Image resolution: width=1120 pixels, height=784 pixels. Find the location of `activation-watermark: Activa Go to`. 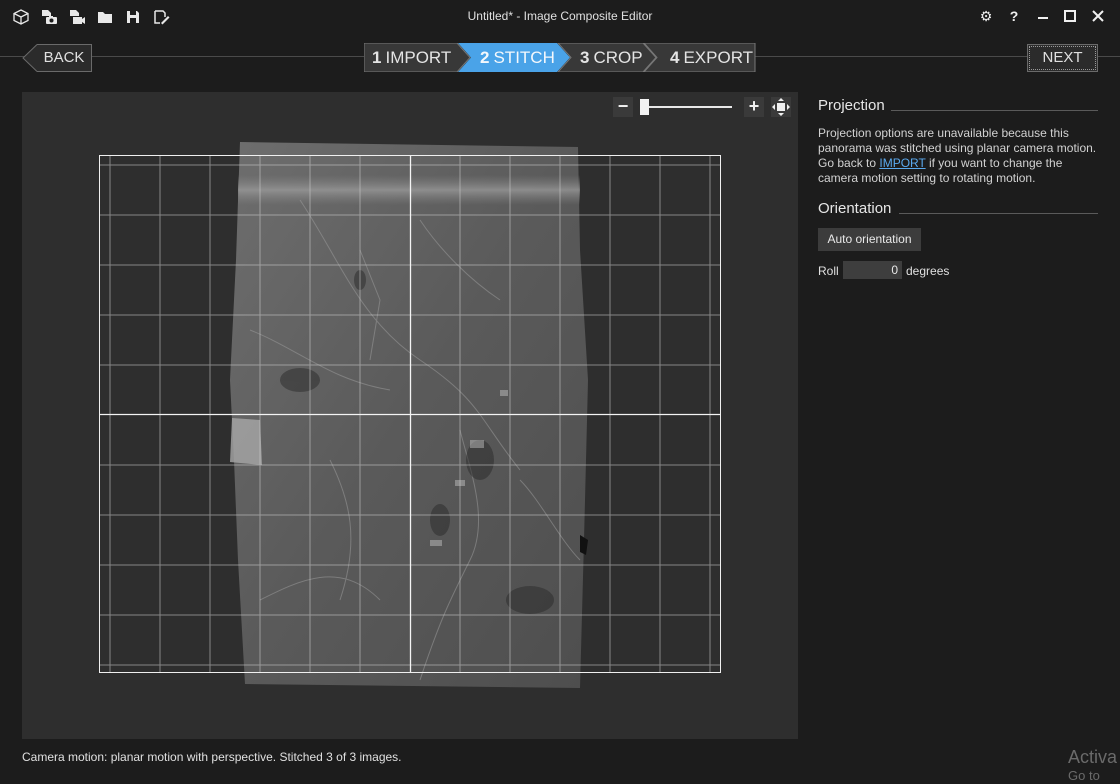

activation-watermark: Activa Go to is located at coordinates (1092, 764).